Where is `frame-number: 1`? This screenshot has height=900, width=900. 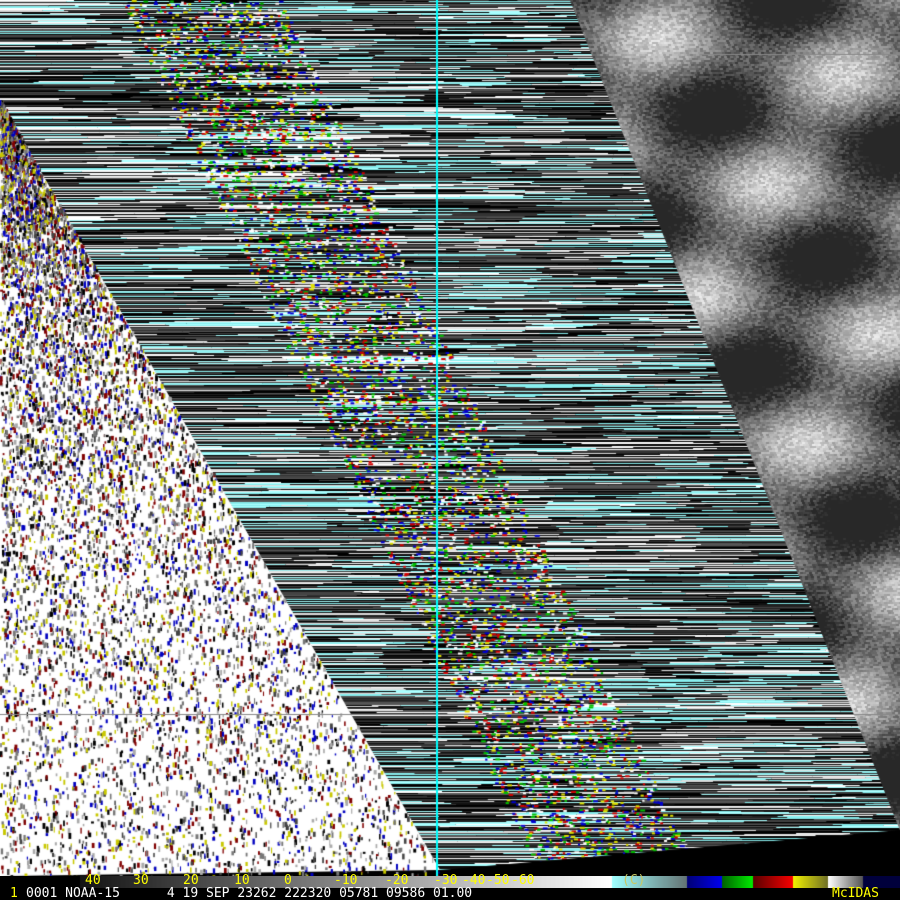 frame-number: 1 is located at coordinates (14, 893).